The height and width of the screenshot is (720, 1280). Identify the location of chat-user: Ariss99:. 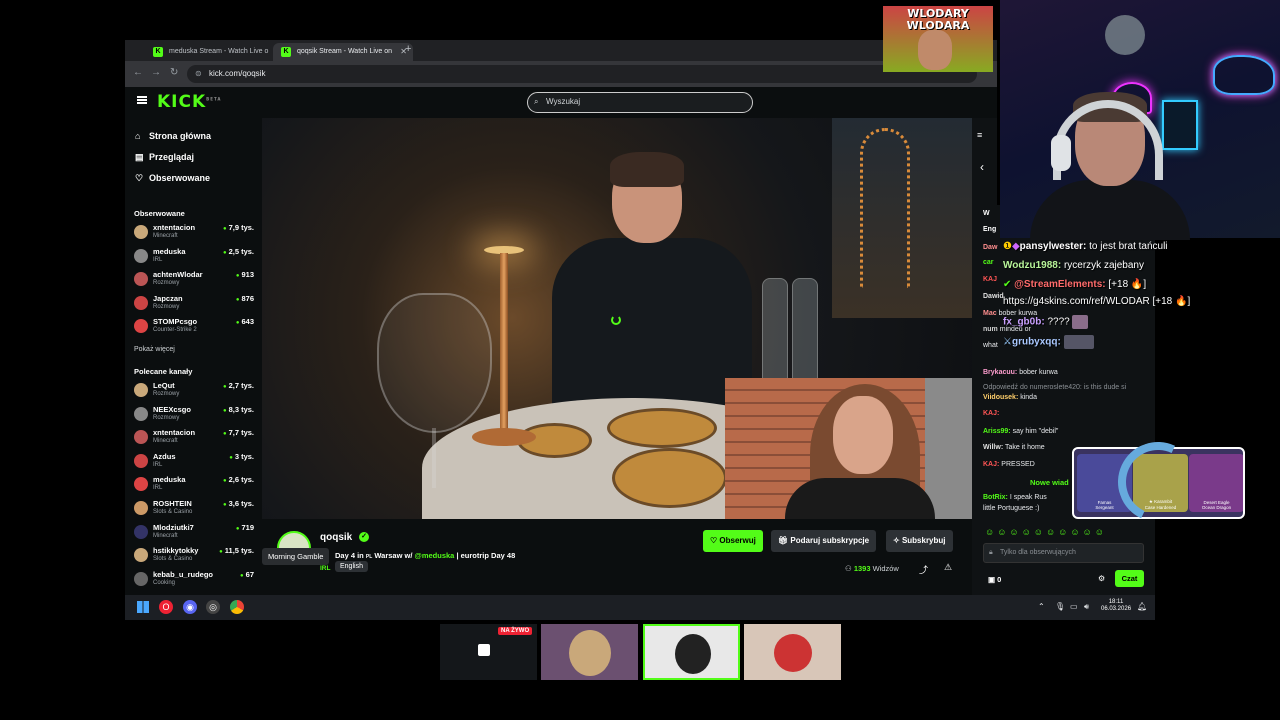
(997, 431).